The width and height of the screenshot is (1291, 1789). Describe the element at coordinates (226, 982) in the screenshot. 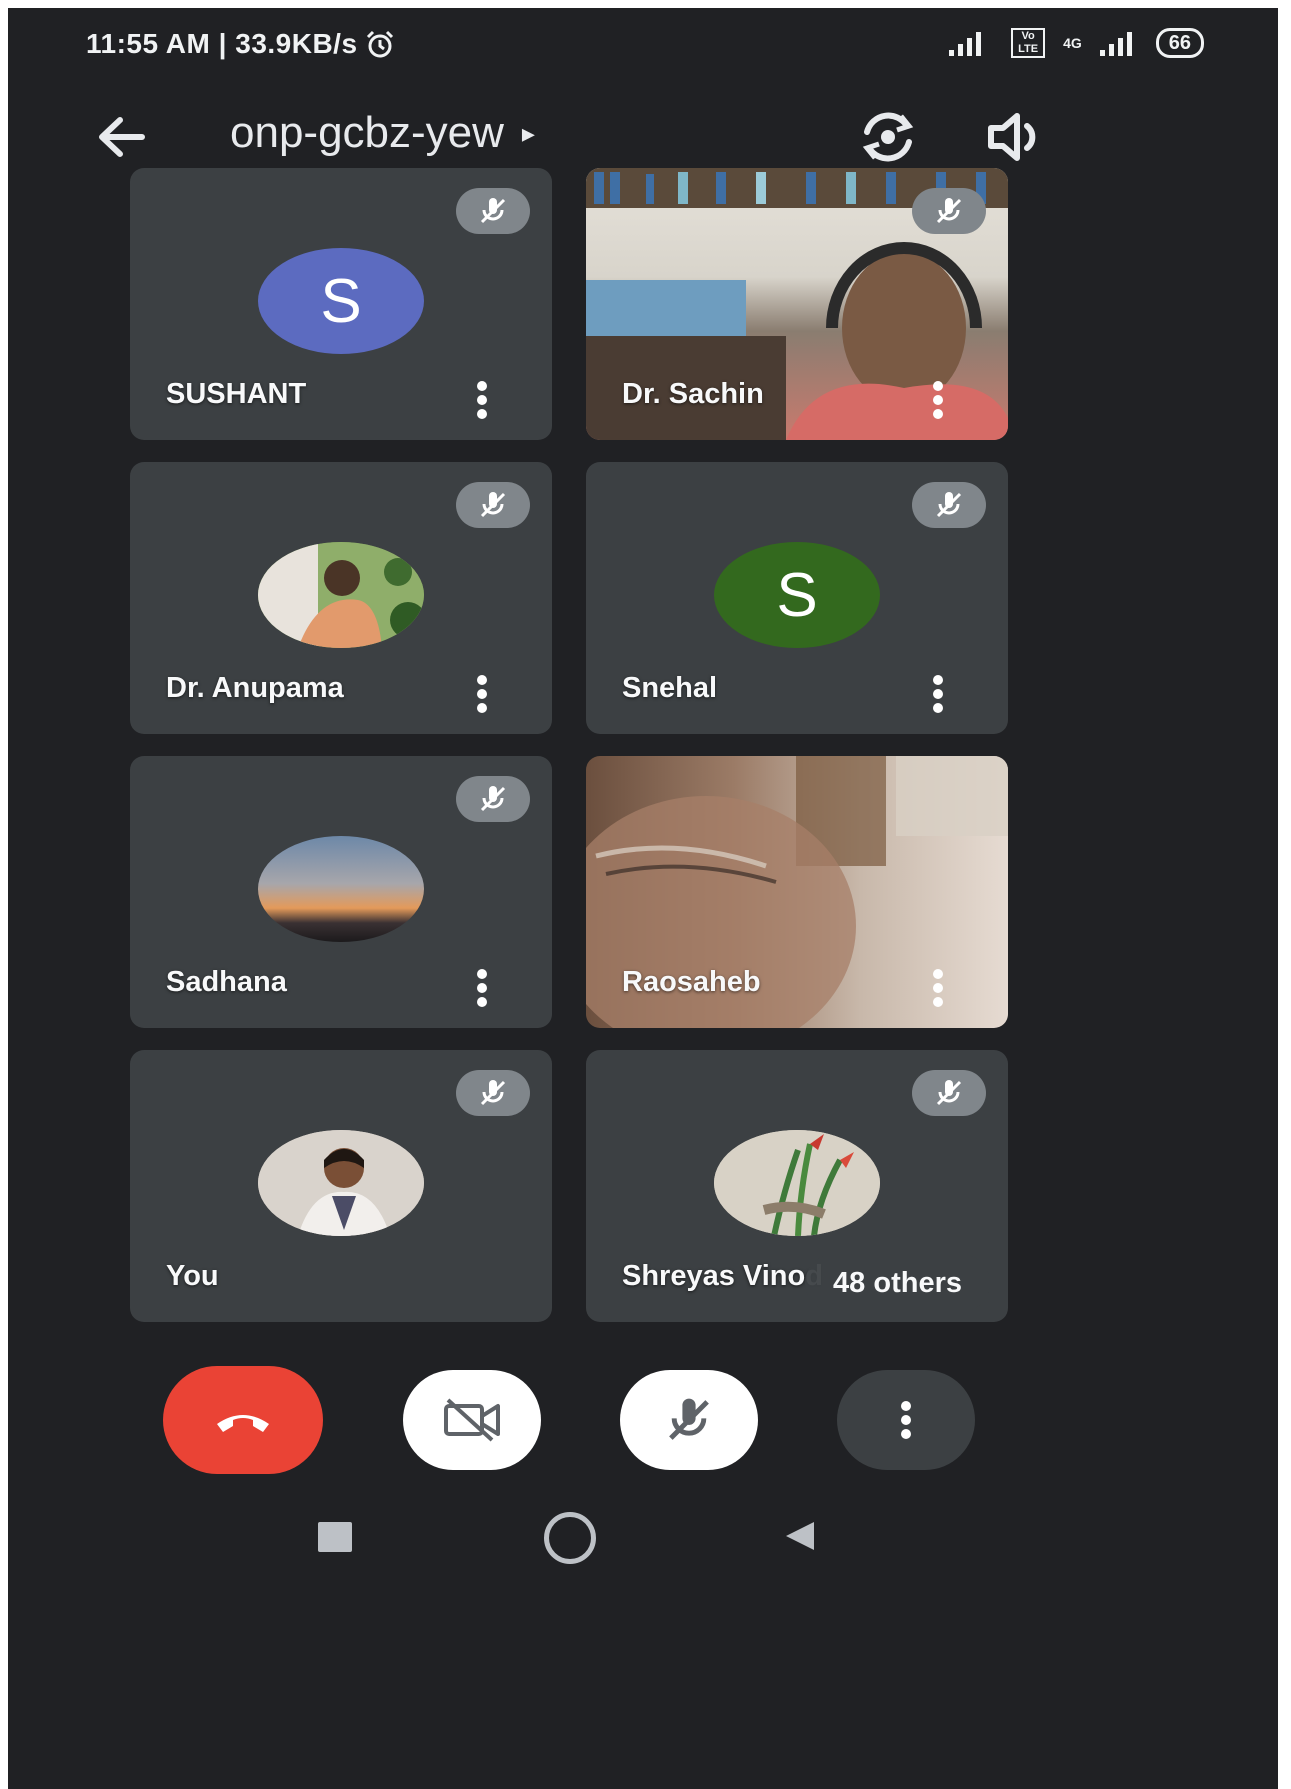

I see `participant-name: Sadhana` at that location.